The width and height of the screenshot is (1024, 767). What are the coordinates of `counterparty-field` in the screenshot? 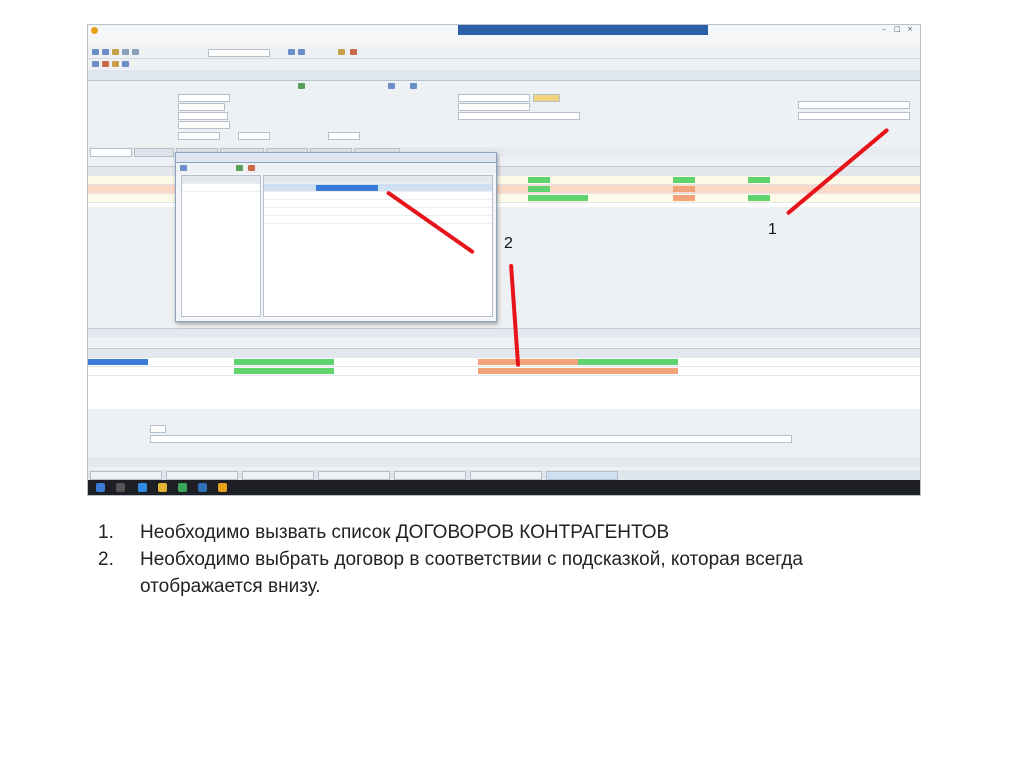 It's located at (203, 116).